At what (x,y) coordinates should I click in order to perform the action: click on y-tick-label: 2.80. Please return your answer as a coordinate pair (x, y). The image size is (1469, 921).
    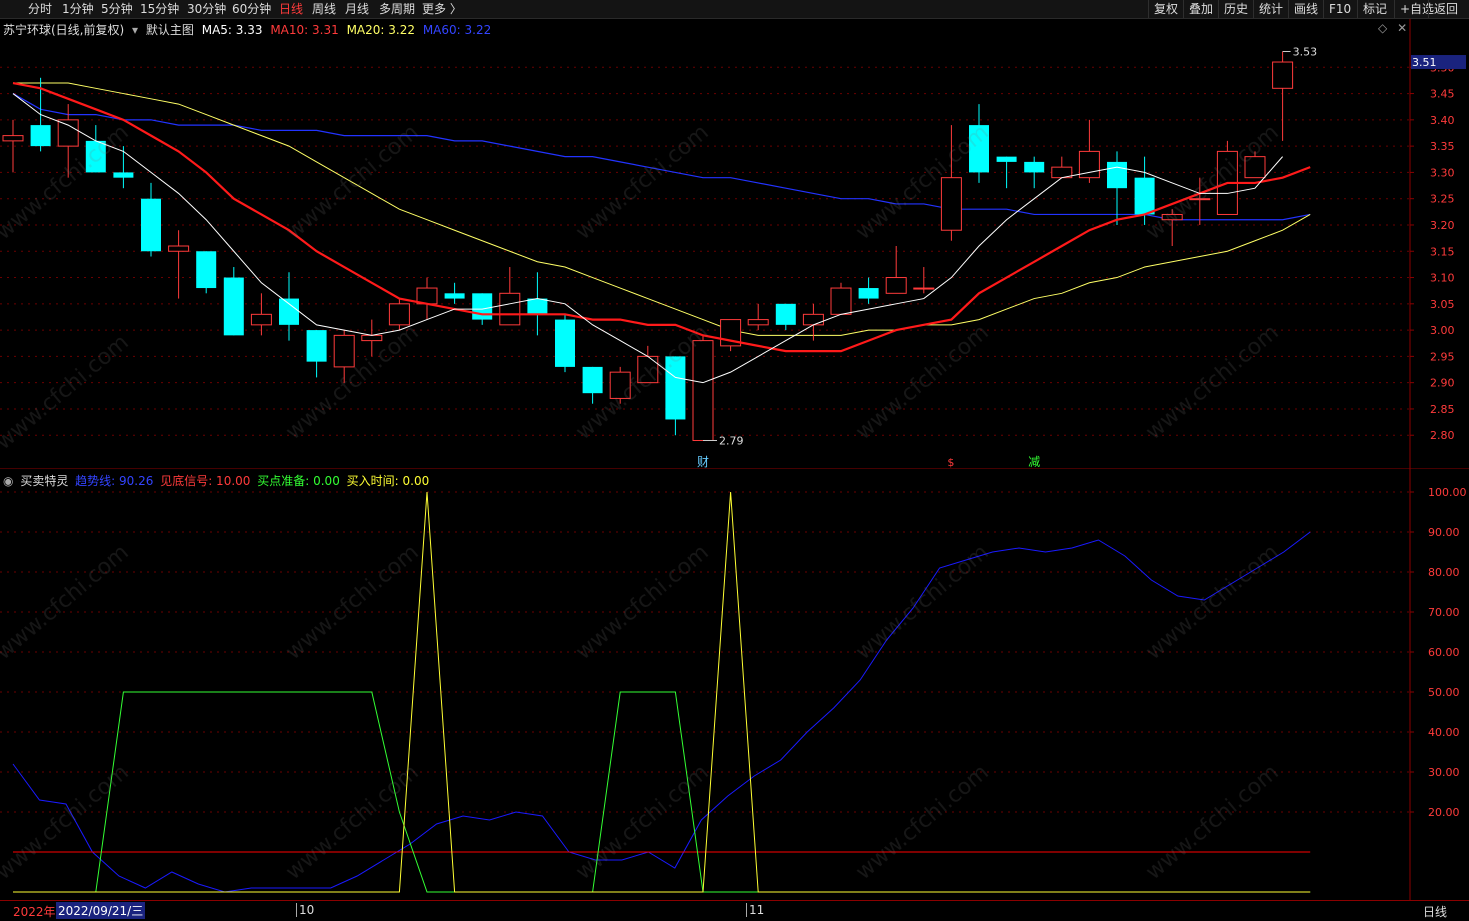
    Looking at the image, I should click on (1442, 435).